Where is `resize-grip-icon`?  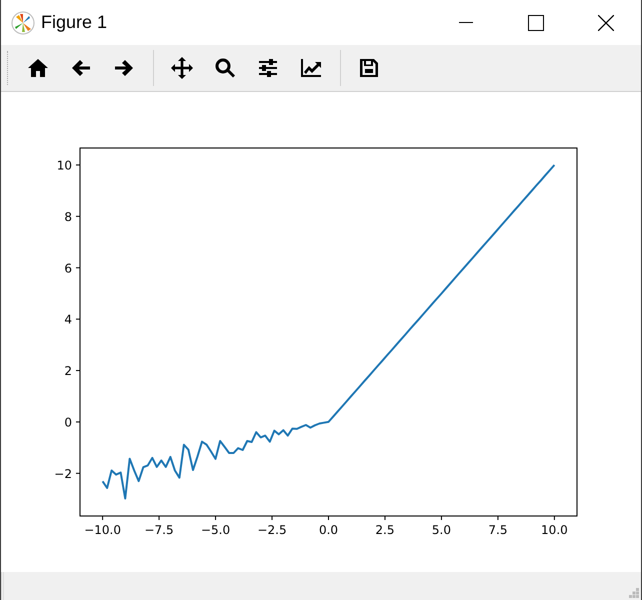
resize-grip-icon is located at coordinates (634, 593).